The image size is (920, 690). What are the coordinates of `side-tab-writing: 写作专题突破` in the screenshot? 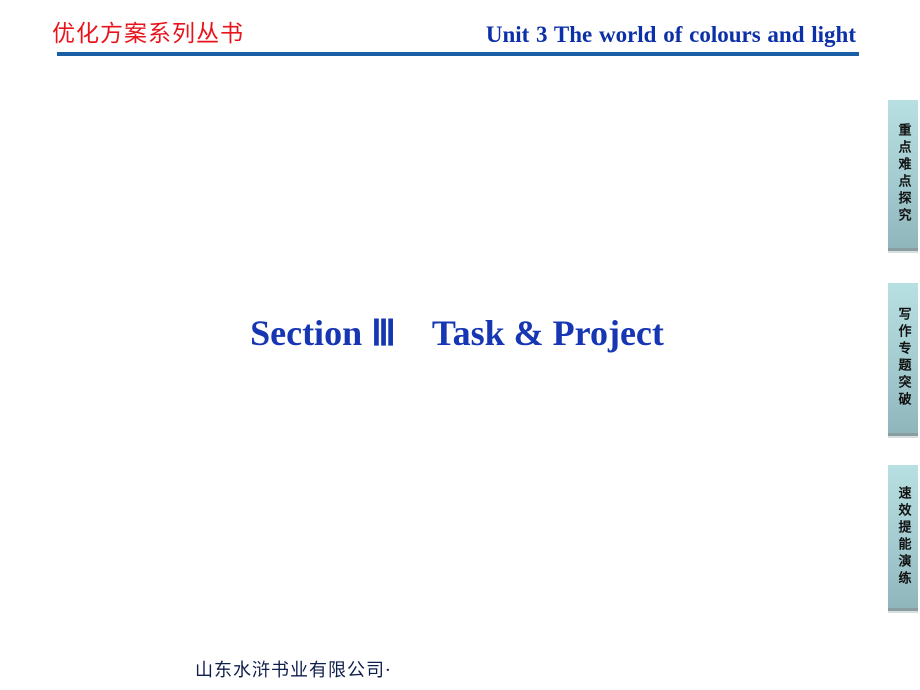 It's located at (903, 359).